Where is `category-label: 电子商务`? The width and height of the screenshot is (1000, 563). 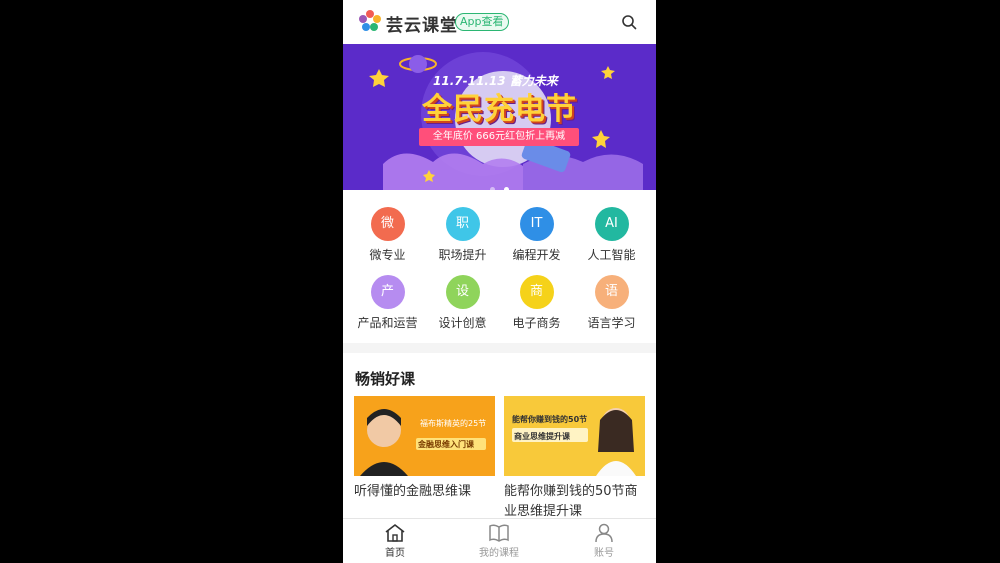
category-label: 电子商务 is located at coordinates (536, 323).